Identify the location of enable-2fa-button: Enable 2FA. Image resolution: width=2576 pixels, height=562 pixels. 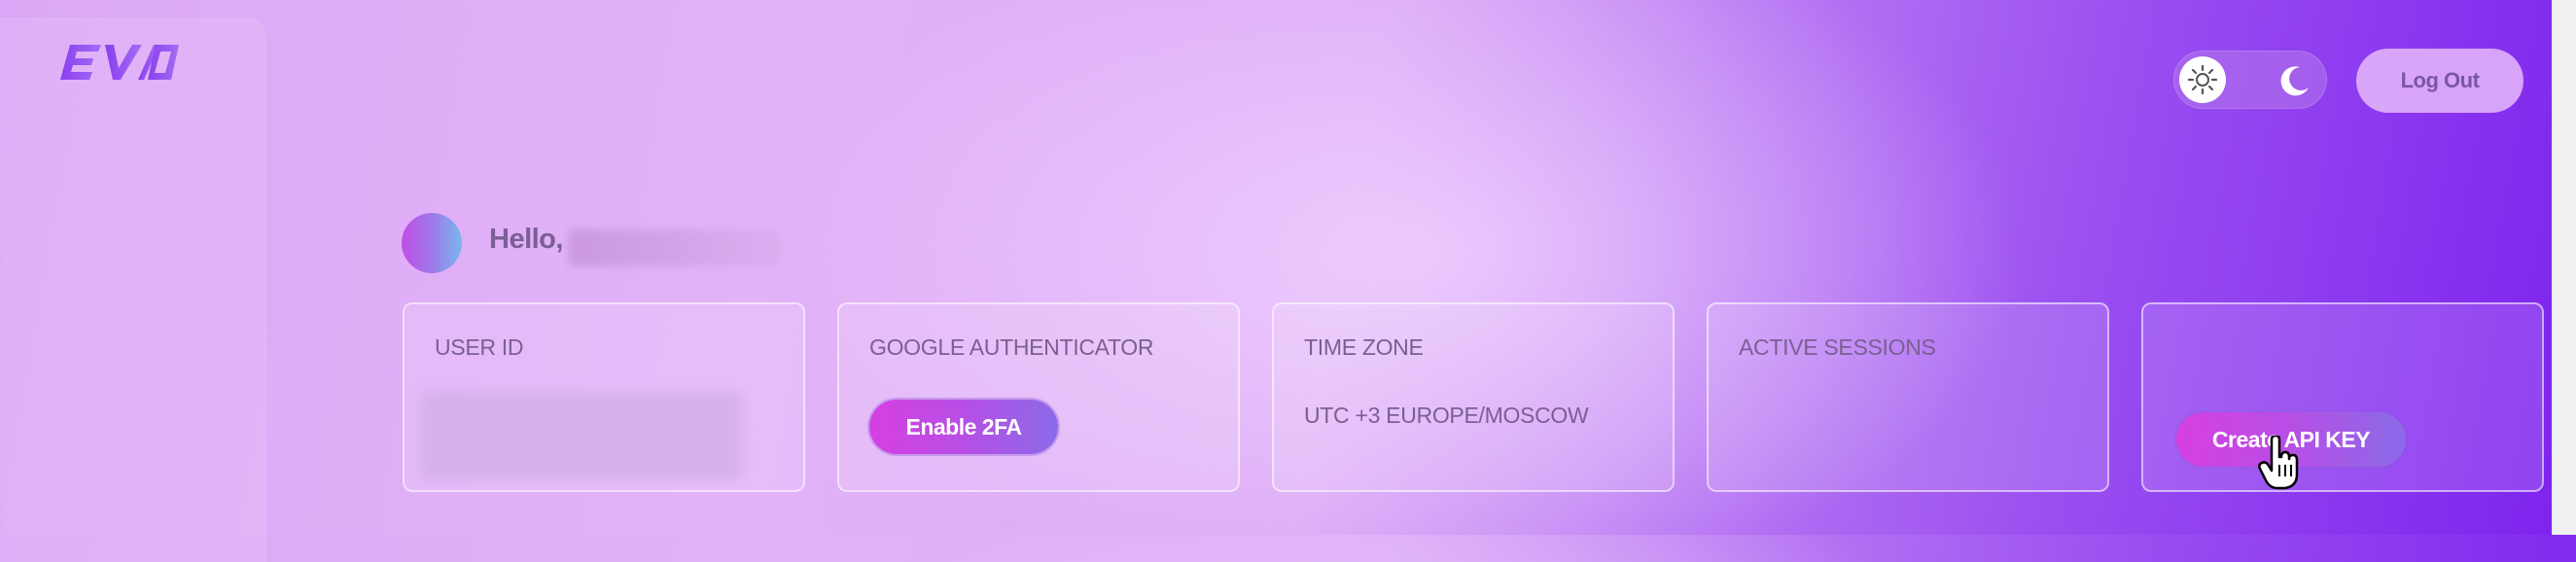
(963, 427).